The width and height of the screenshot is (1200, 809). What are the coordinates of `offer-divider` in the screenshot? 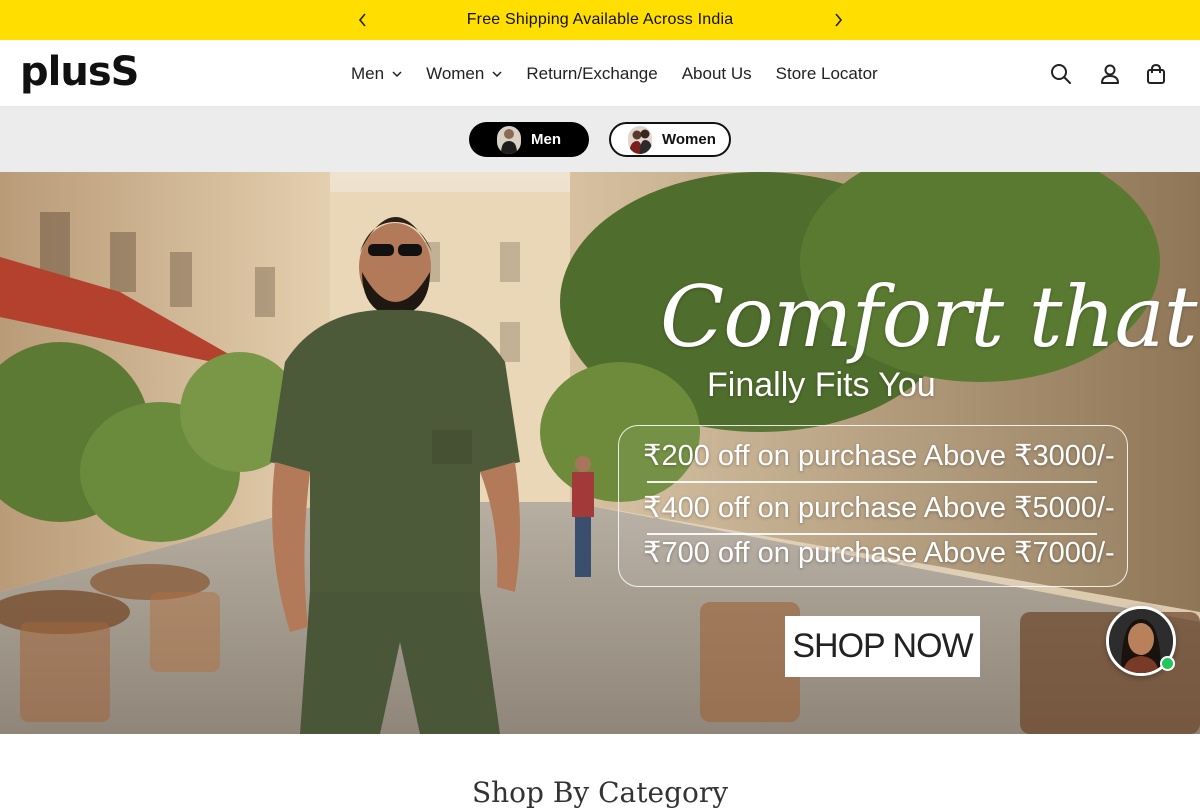 It's located at (872, 482).